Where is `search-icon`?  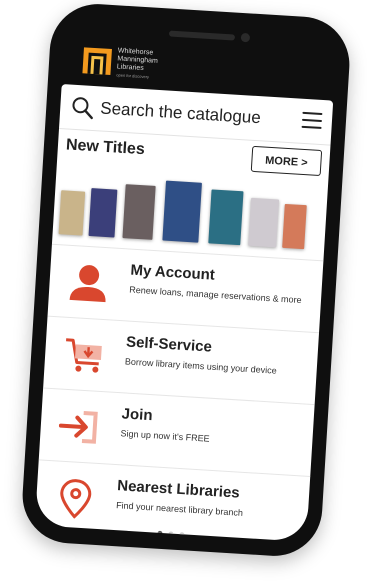
search-icon is located at coordinates (82, 107).